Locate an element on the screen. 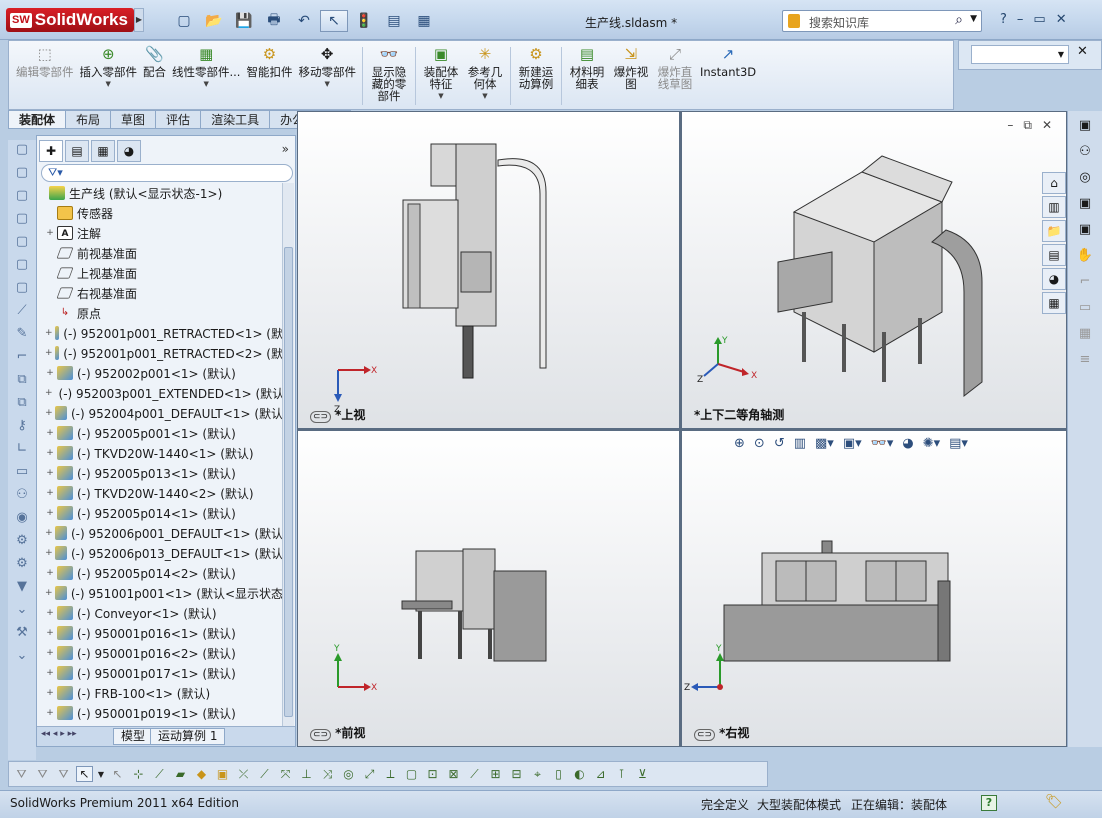  filter-geometric-tolerance-icon: ⊡ is located at coordinates (432, 774).